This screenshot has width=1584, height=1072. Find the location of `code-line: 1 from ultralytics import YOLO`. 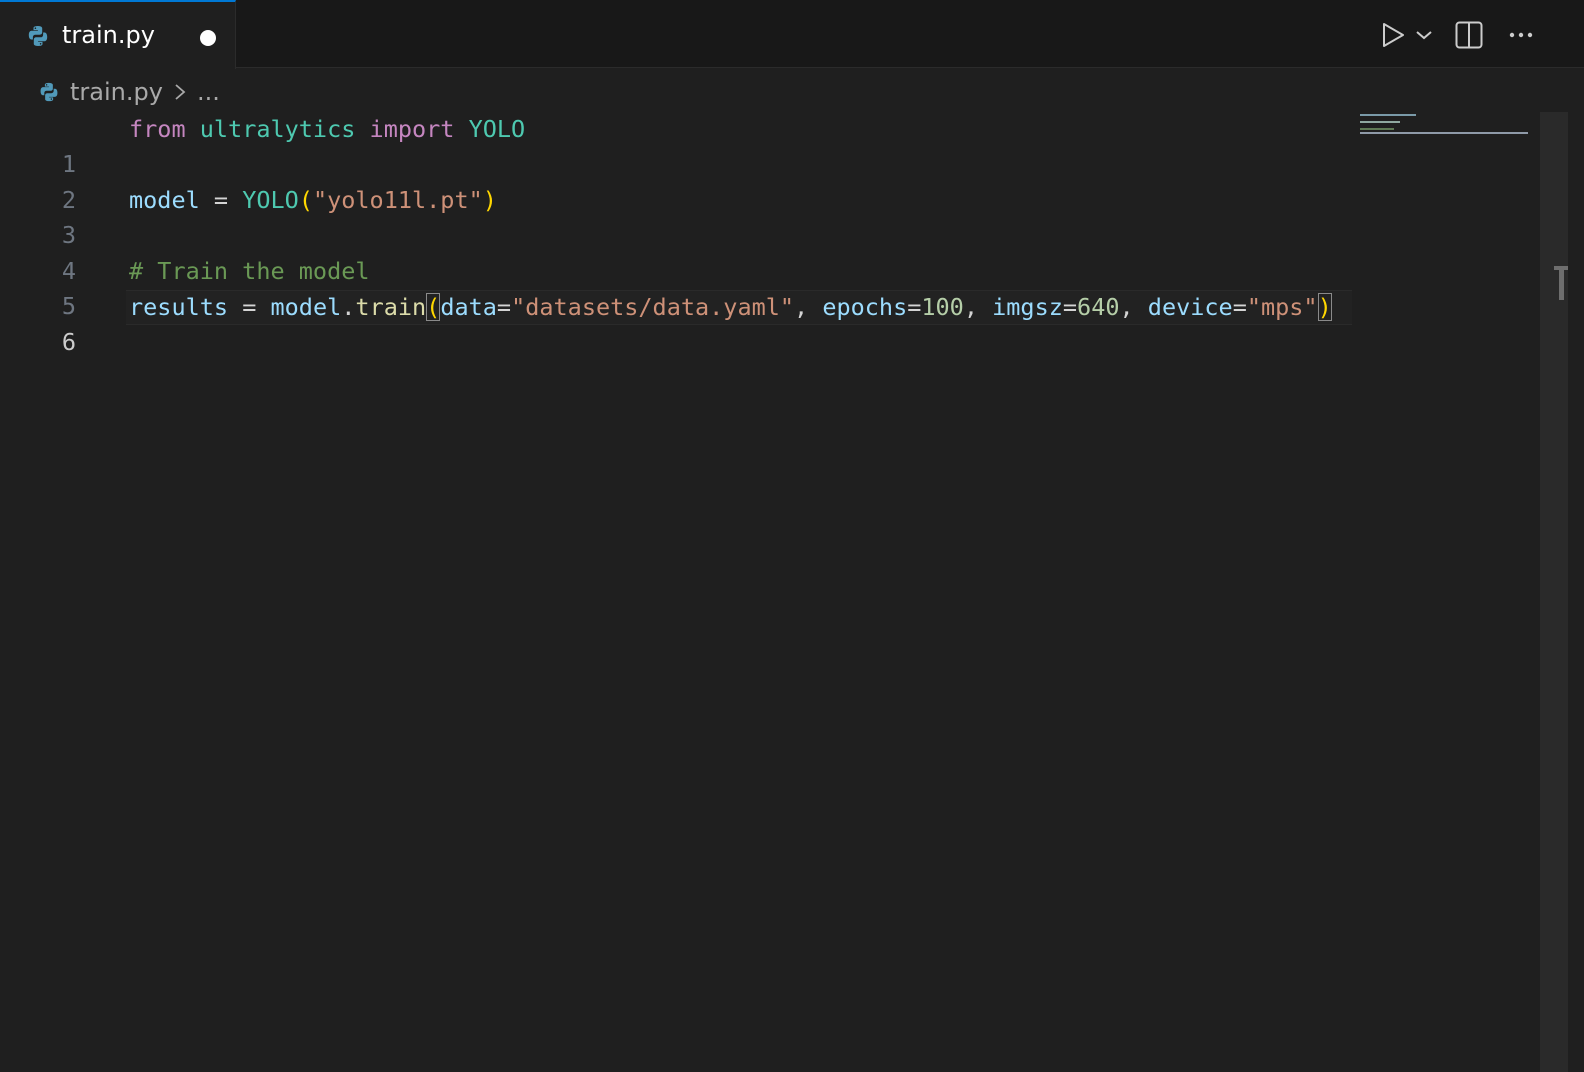

code-line: 1 from ultralytics import YOLO is located at coordinates (680, 145).